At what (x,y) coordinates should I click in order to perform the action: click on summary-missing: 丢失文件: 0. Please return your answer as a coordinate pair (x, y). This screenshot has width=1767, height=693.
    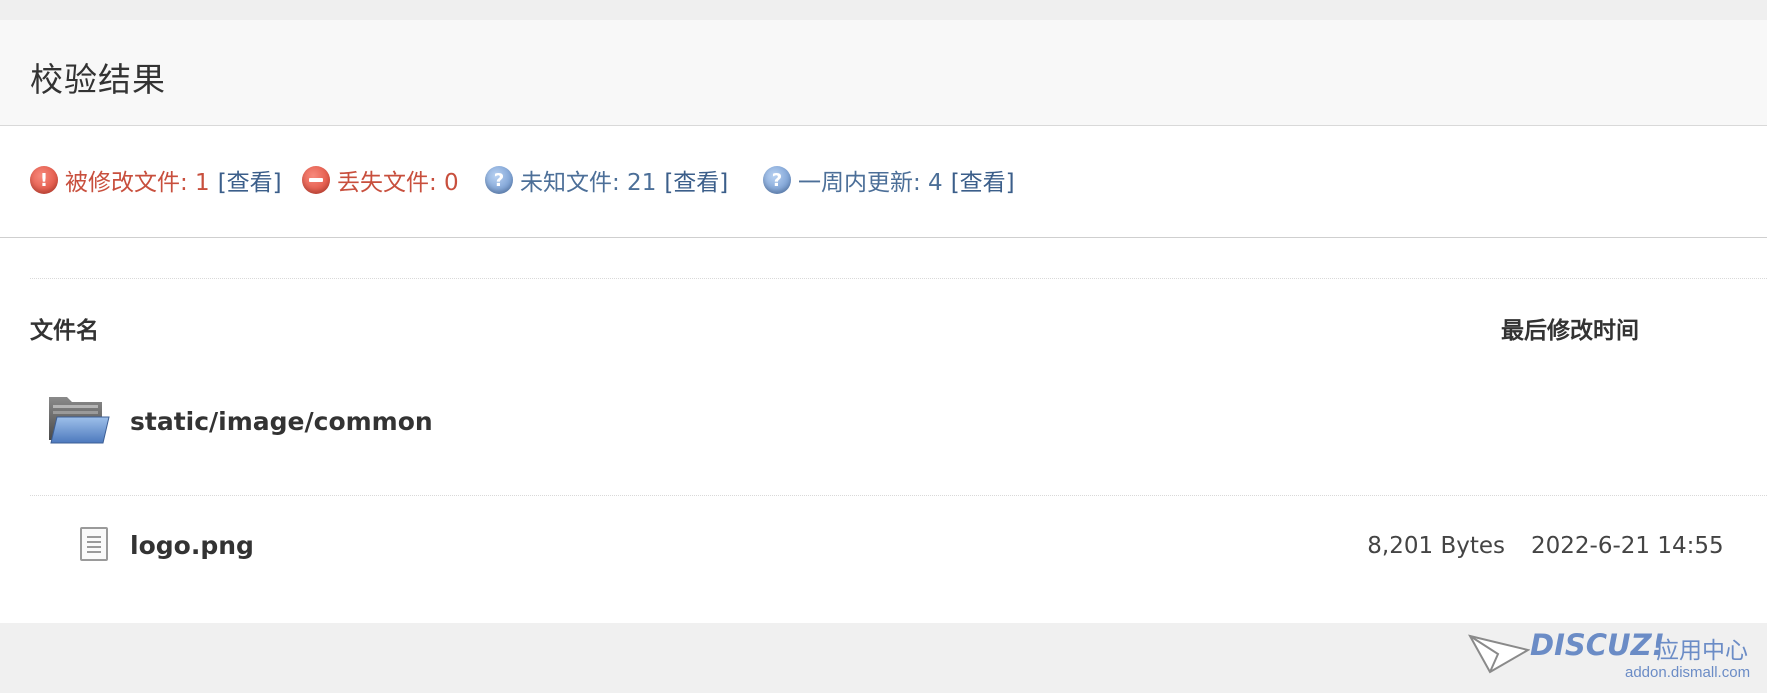
    Looking at the image, I should click on (380, 180).